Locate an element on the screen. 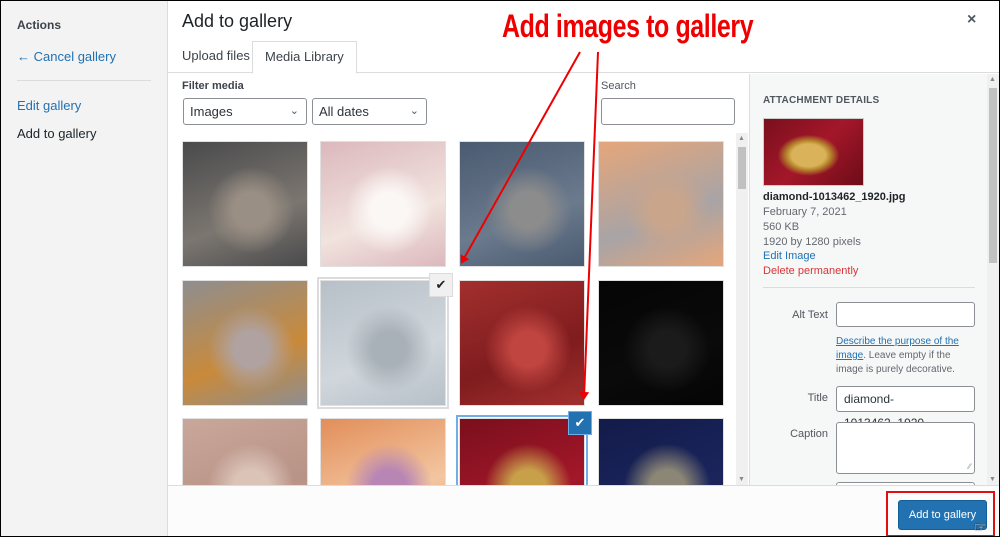  media-type-select: Images ⌄ is located at coordinates (245, 111).